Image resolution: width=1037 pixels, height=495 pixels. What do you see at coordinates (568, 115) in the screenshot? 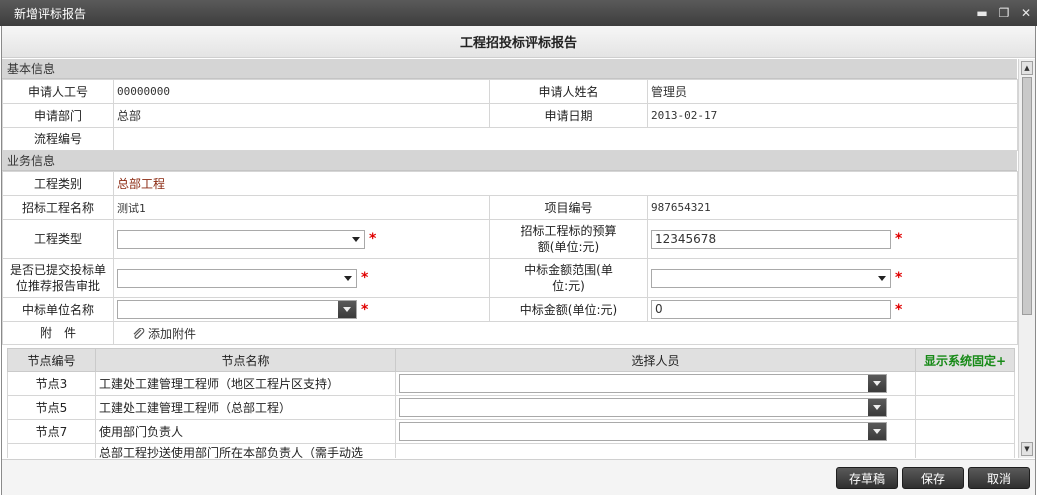
I see `date-label: 申请日期` at bounding box center [568, 115].